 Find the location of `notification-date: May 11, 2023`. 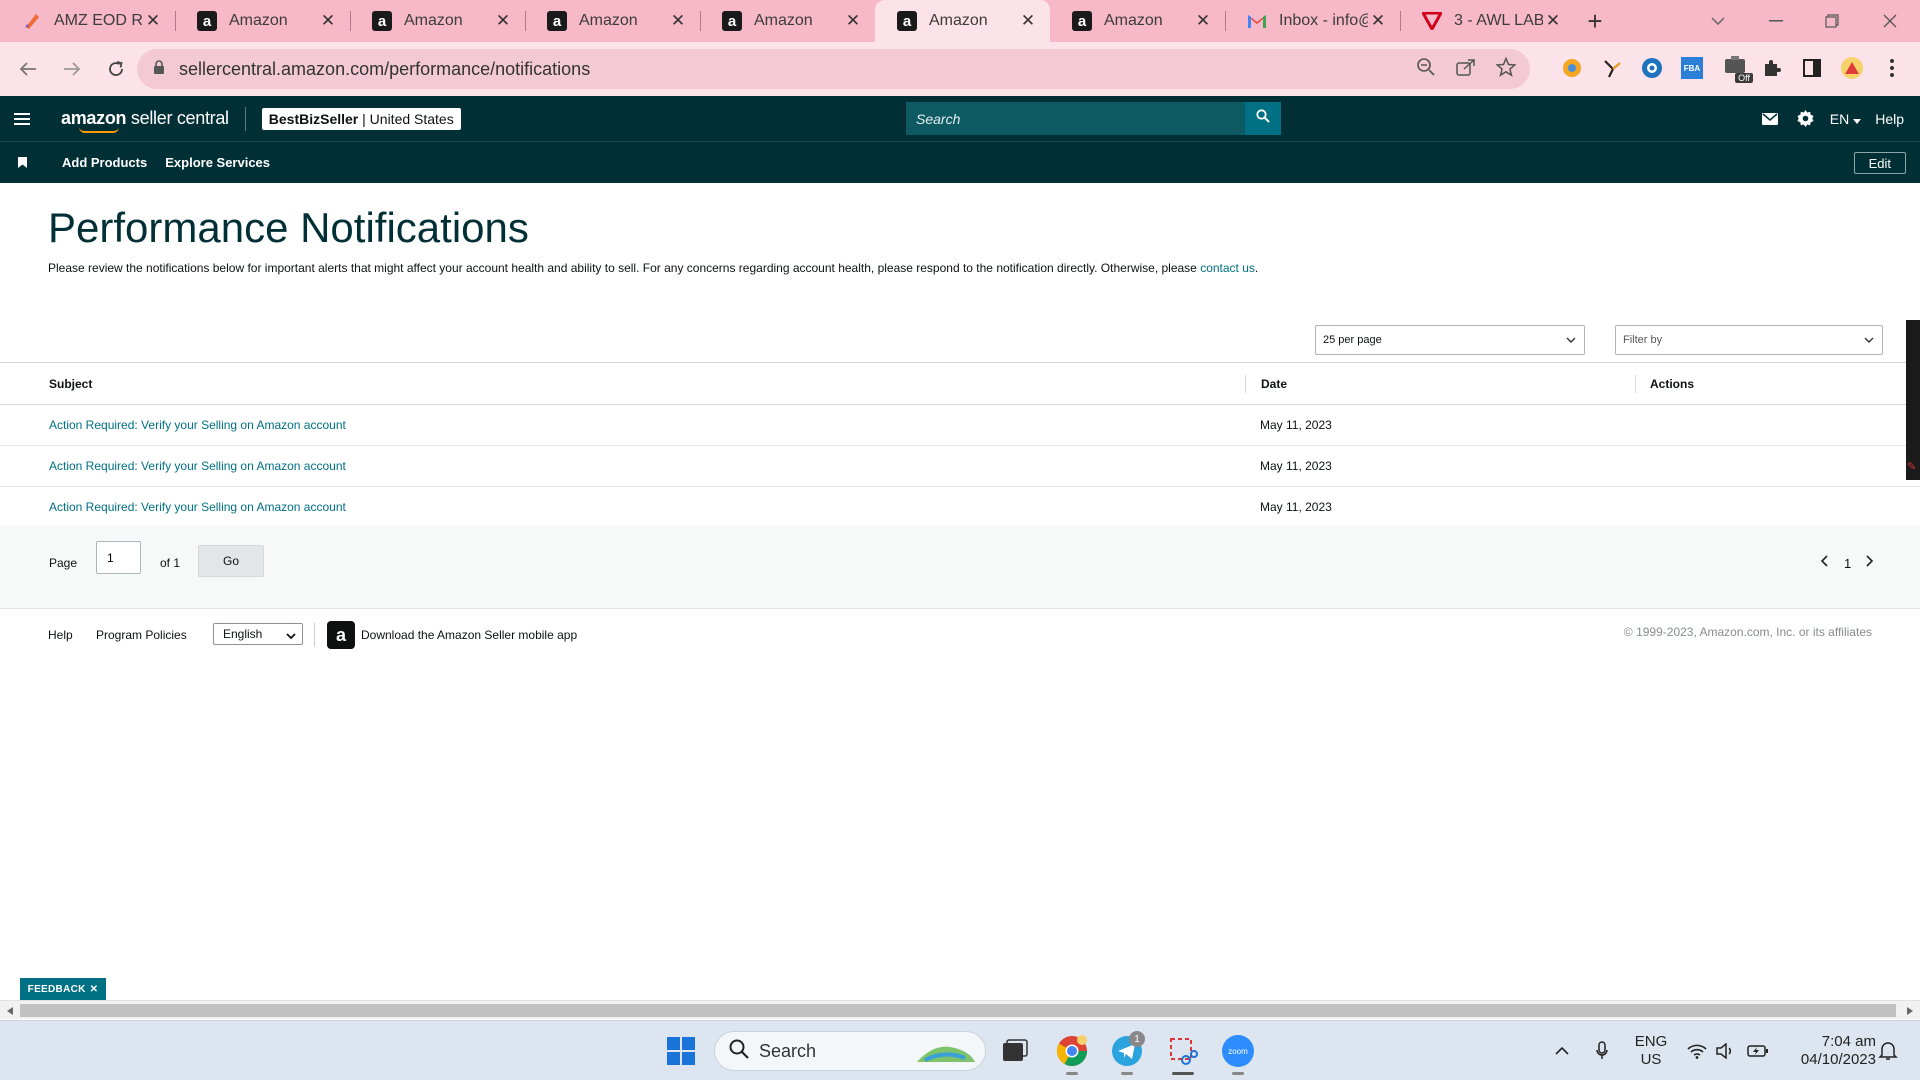

notification-date: May 11, 2023 is located at coordinates (1296, 466).